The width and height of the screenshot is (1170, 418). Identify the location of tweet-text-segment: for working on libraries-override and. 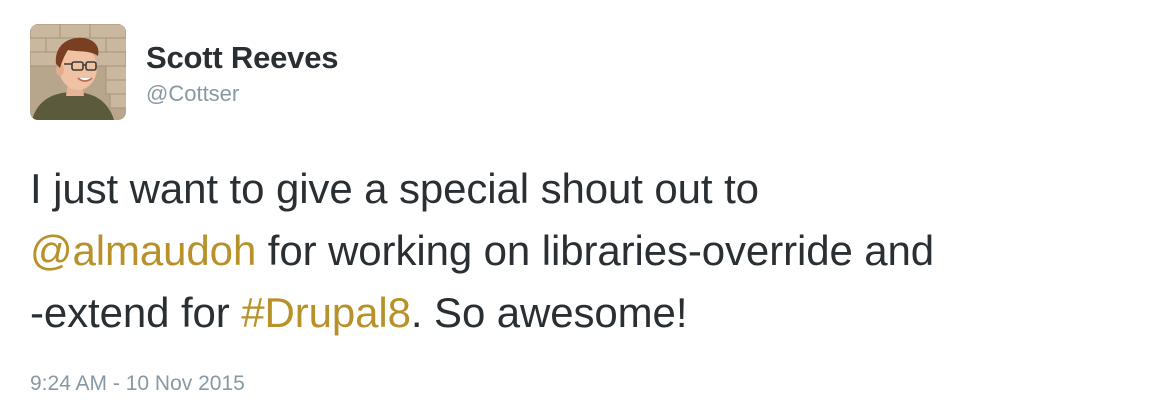
(595, 250).